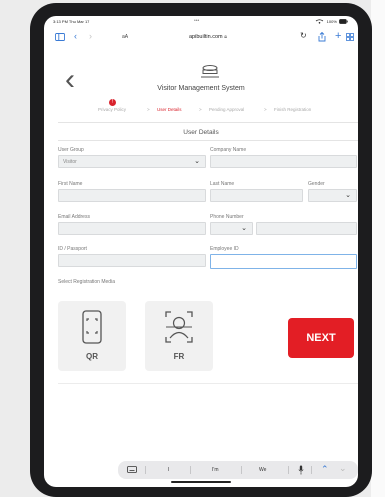 The image size is (385, 497). I want to click on gender-label: Gender, so click(316, 184).